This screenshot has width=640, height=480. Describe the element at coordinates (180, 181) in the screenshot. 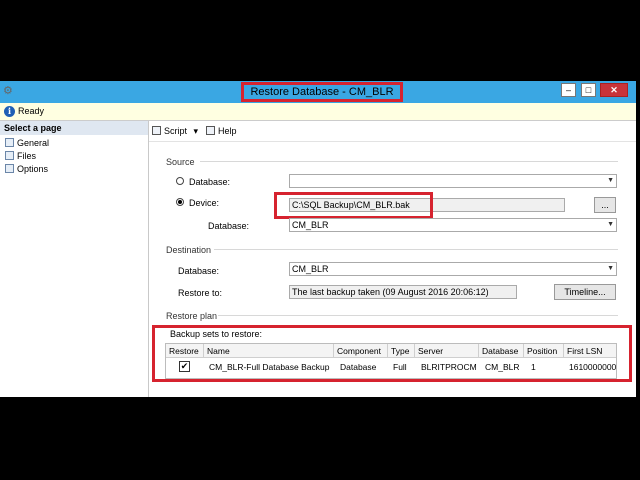

I see `database-radio` at that location.